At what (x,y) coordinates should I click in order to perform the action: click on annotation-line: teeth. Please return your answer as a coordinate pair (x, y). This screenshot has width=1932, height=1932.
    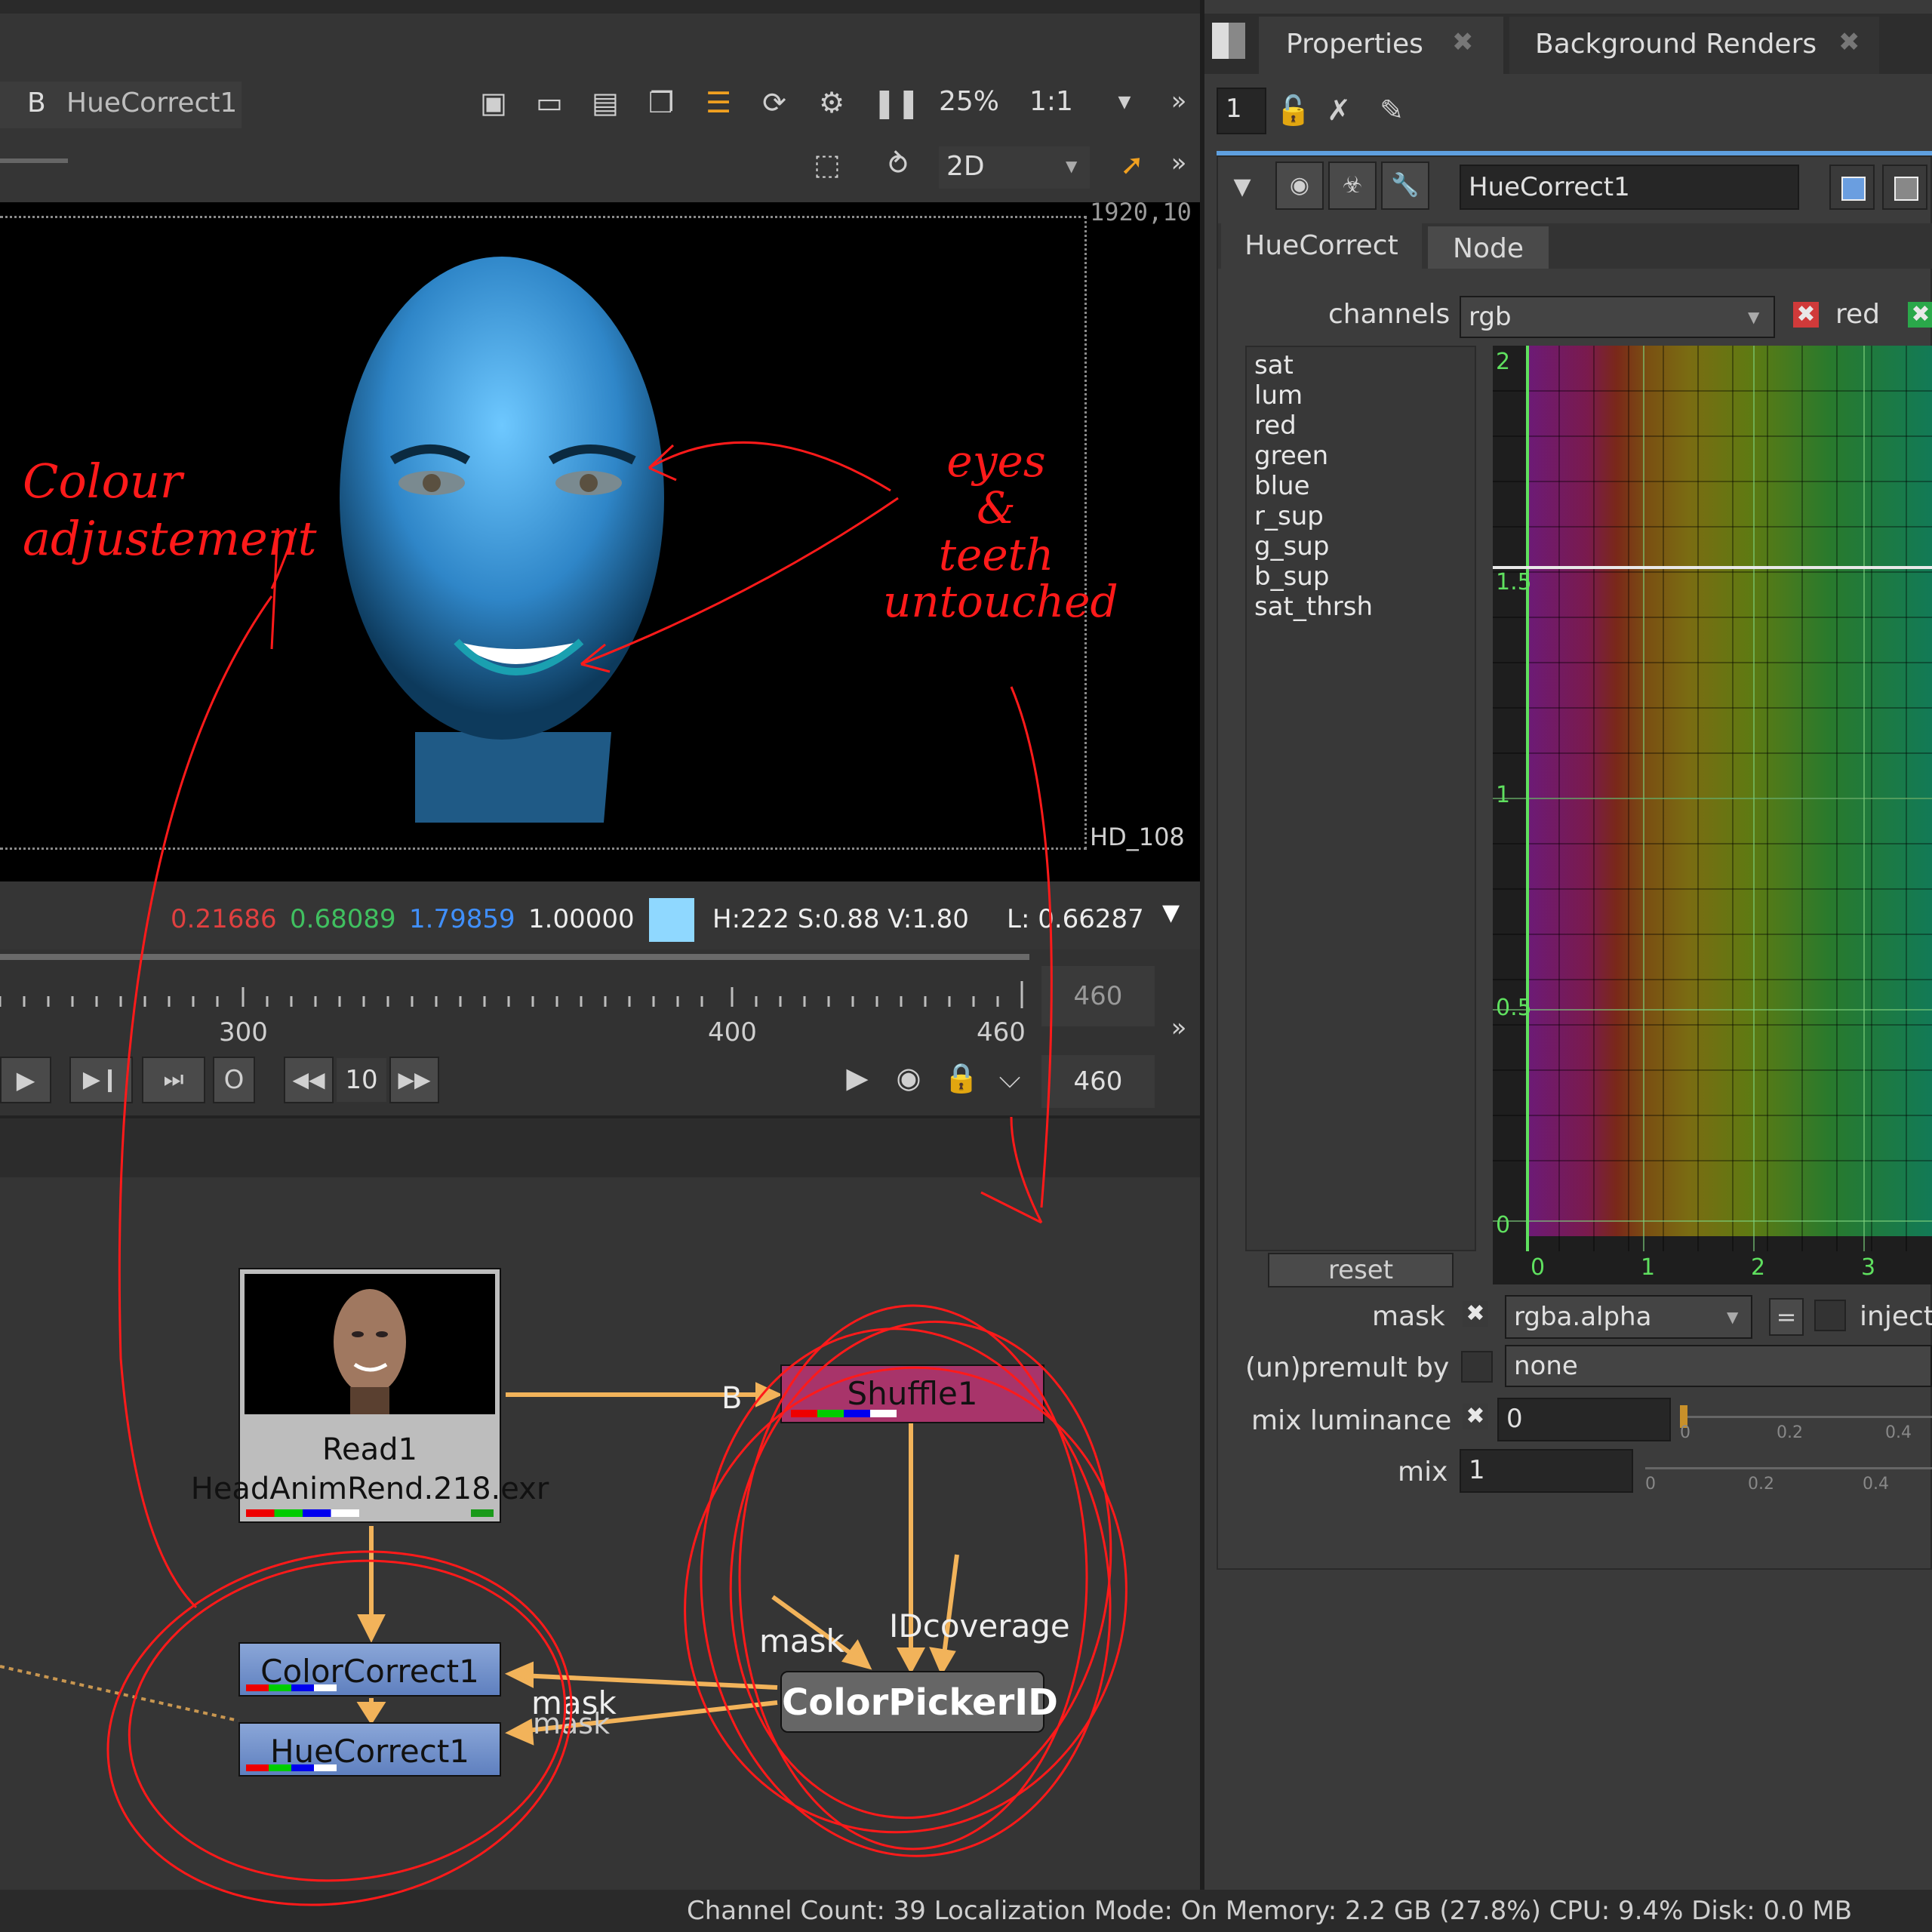
    Looking at the image, I should click on (996, 554).